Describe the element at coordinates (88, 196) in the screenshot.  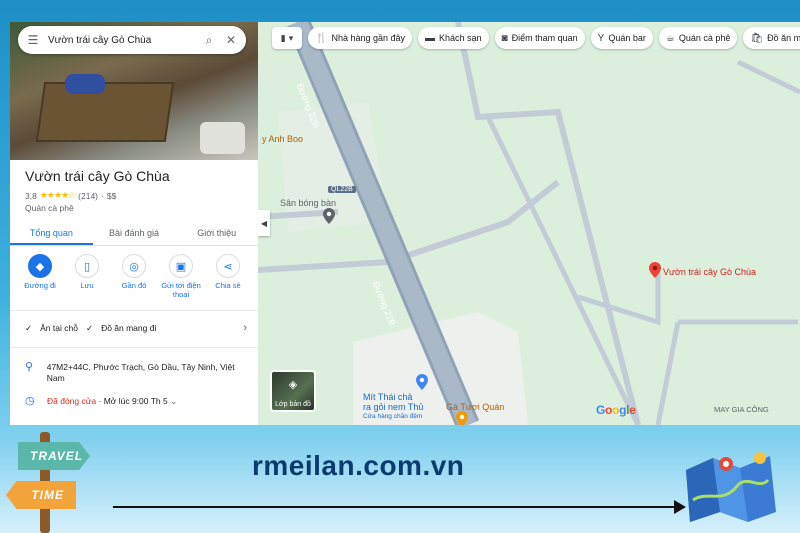
I see `review-count: (214)` at that location.